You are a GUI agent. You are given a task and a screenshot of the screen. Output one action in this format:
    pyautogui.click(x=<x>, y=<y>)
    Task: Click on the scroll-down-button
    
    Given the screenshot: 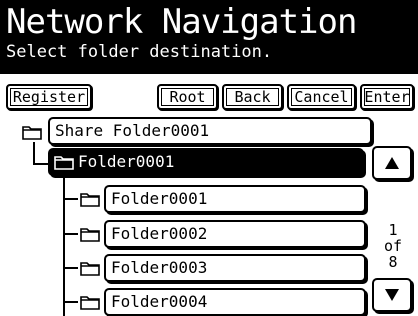 What is the action you would take?
    pyautogui.click(x=392, y=295)
    